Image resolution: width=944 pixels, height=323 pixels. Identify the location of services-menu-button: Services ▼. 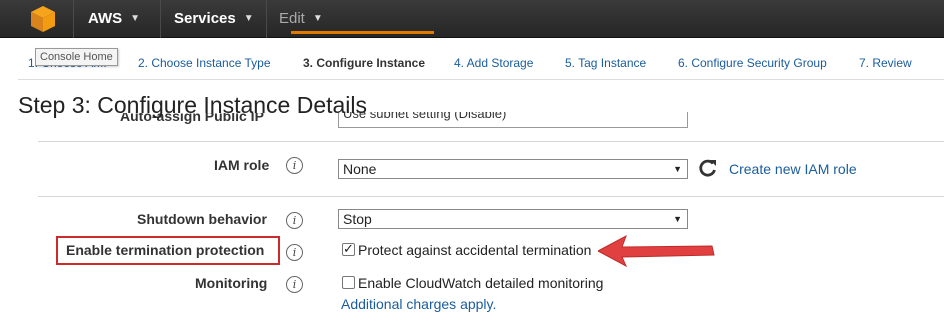
(214, 19).